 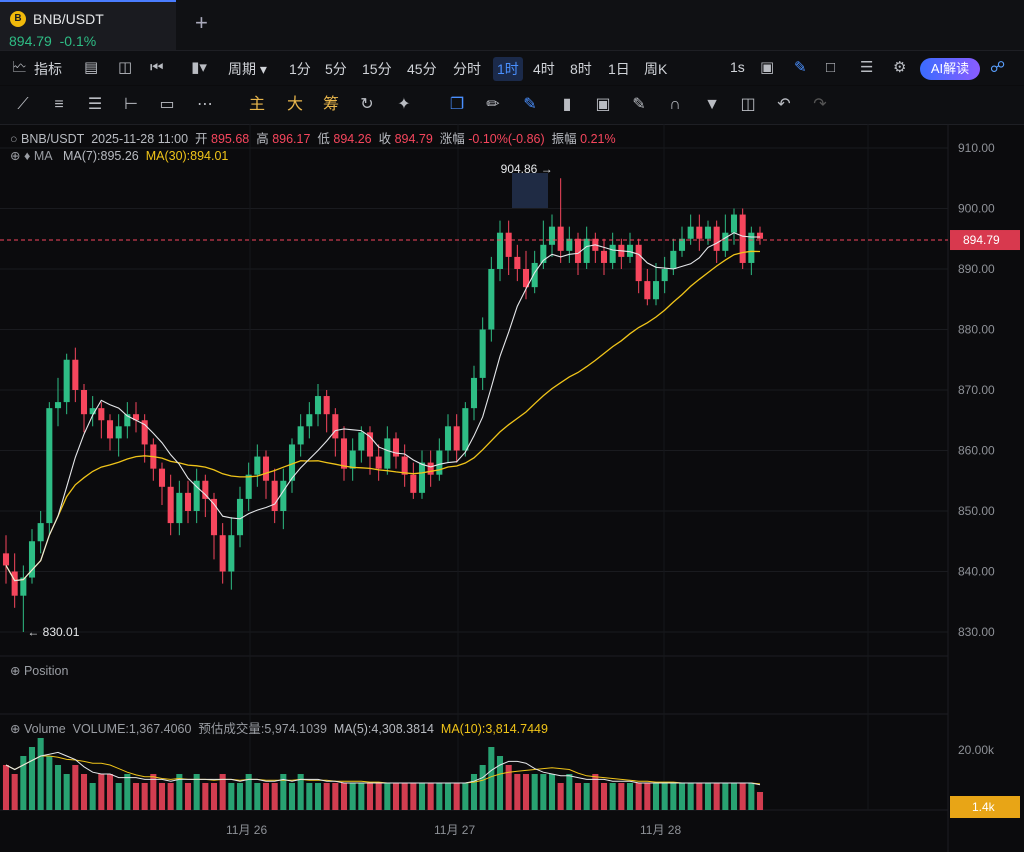 What do you see at coordinates (866, 68) in the screenshot?
I see `menu-icon: ☰` at bounding box center [866, 68].